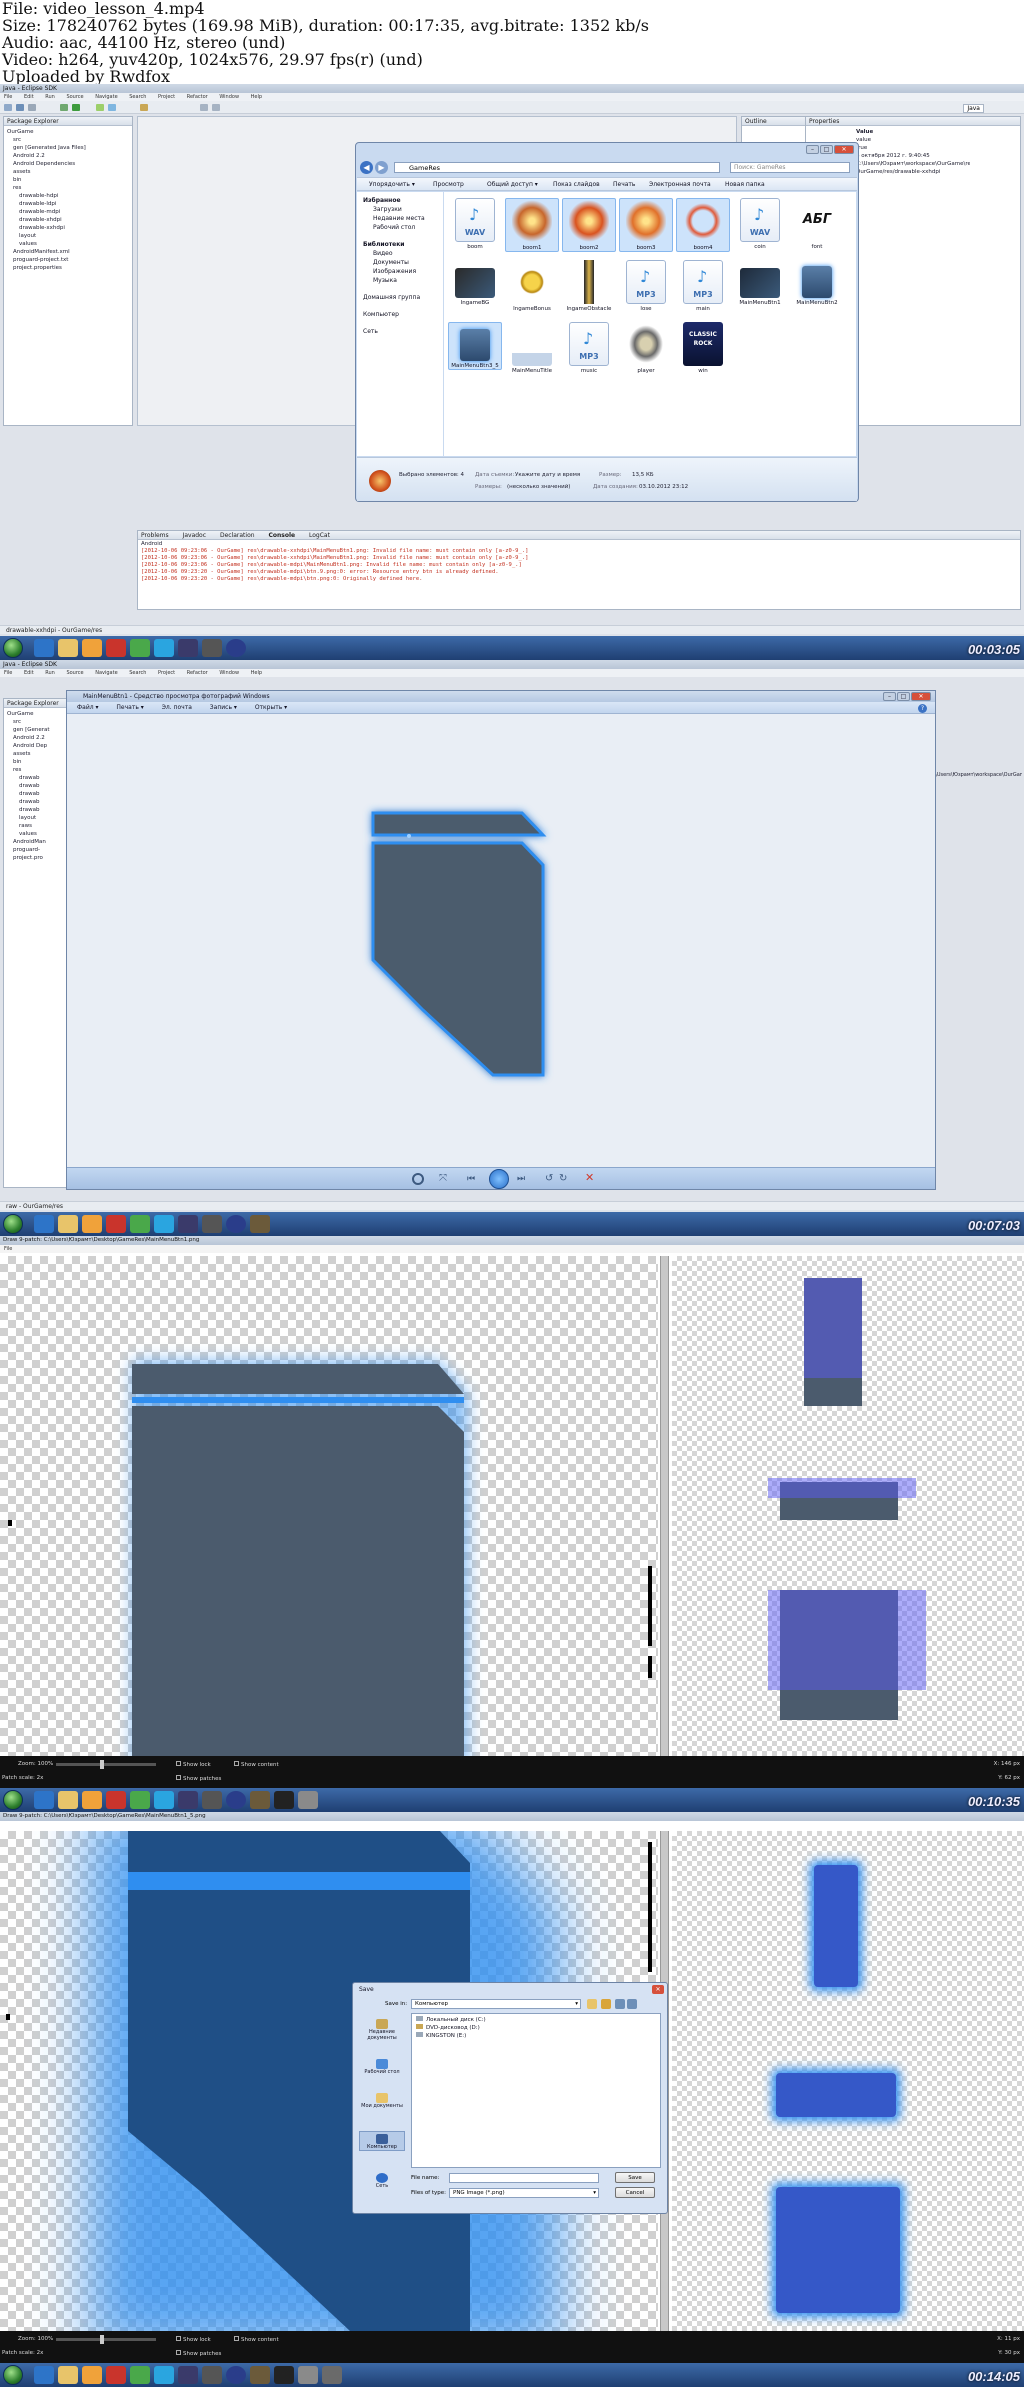  Describe the element at coordinates (826, 149) in the screenshot. I see `maximize-button: □` at that location.